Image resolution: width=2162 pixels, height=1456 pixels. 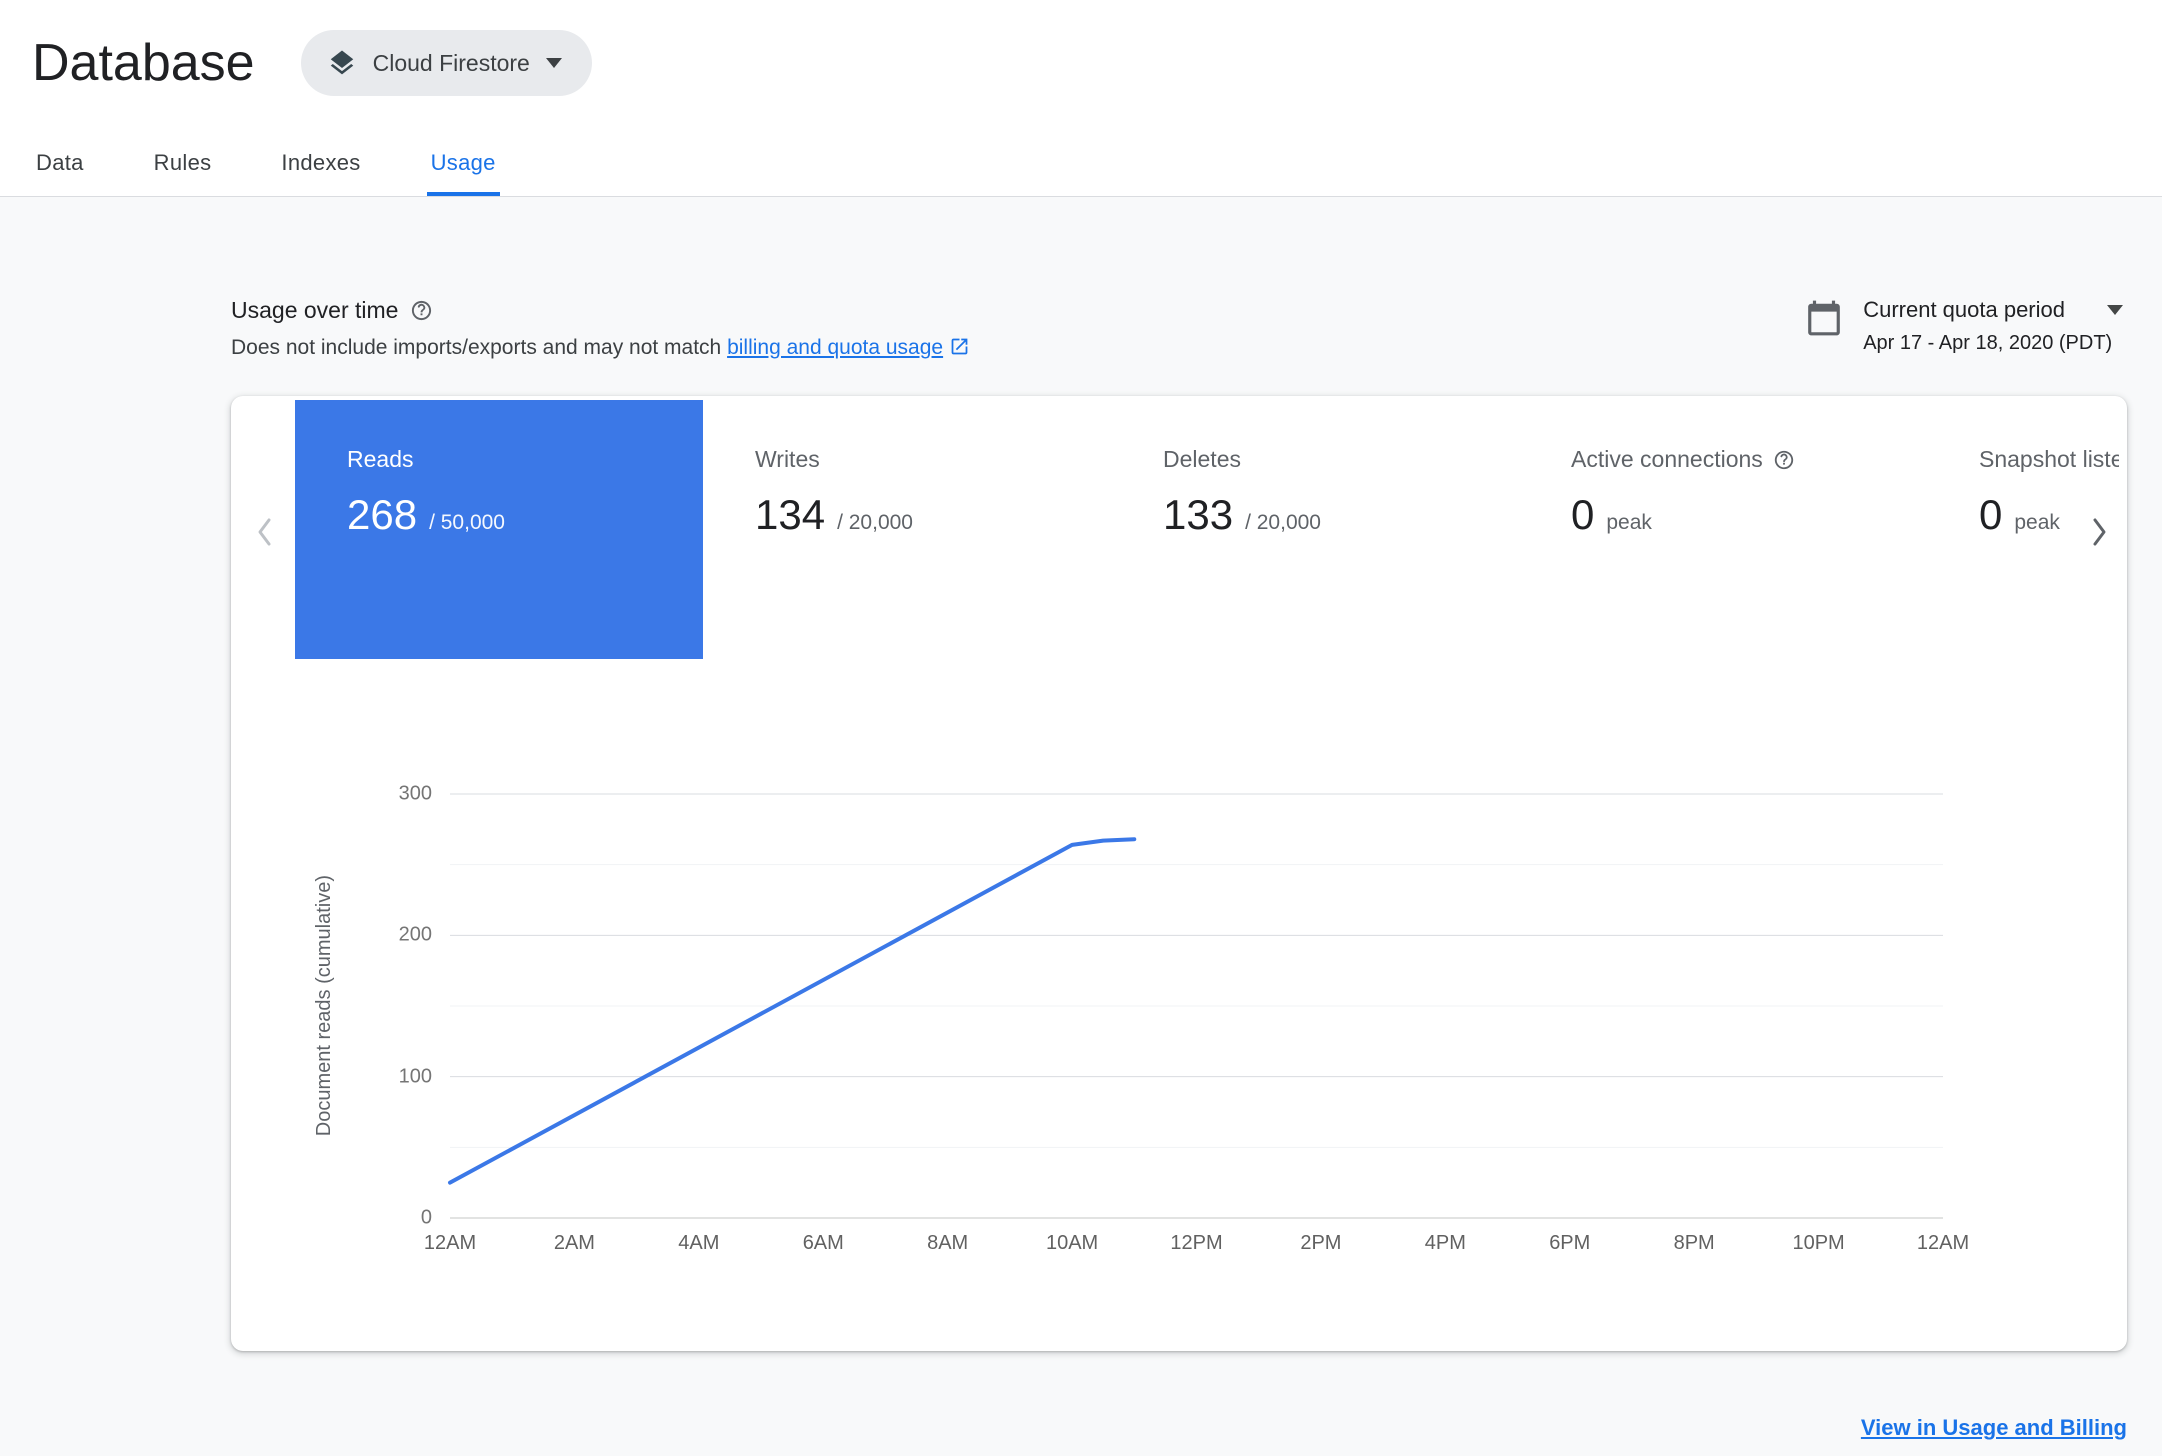 What do you see at coordinates (2049, 459) in the screenshot?
I see `metric-label: Snapshot listeners` at bounding box center [2049, 459].